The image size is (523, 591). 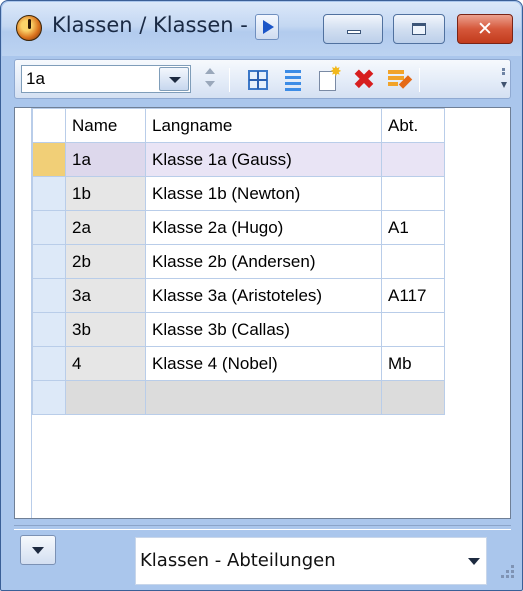 I want to click on table-row: 3a Klasse 3a (Aristoteles) A117, so click(x=238, y=295).